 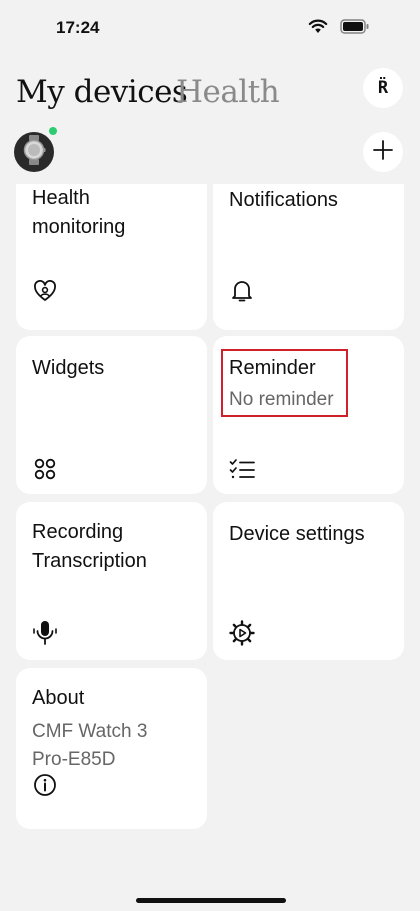 I want to click on profile-initial: R̈, so click(x=383, y=88).